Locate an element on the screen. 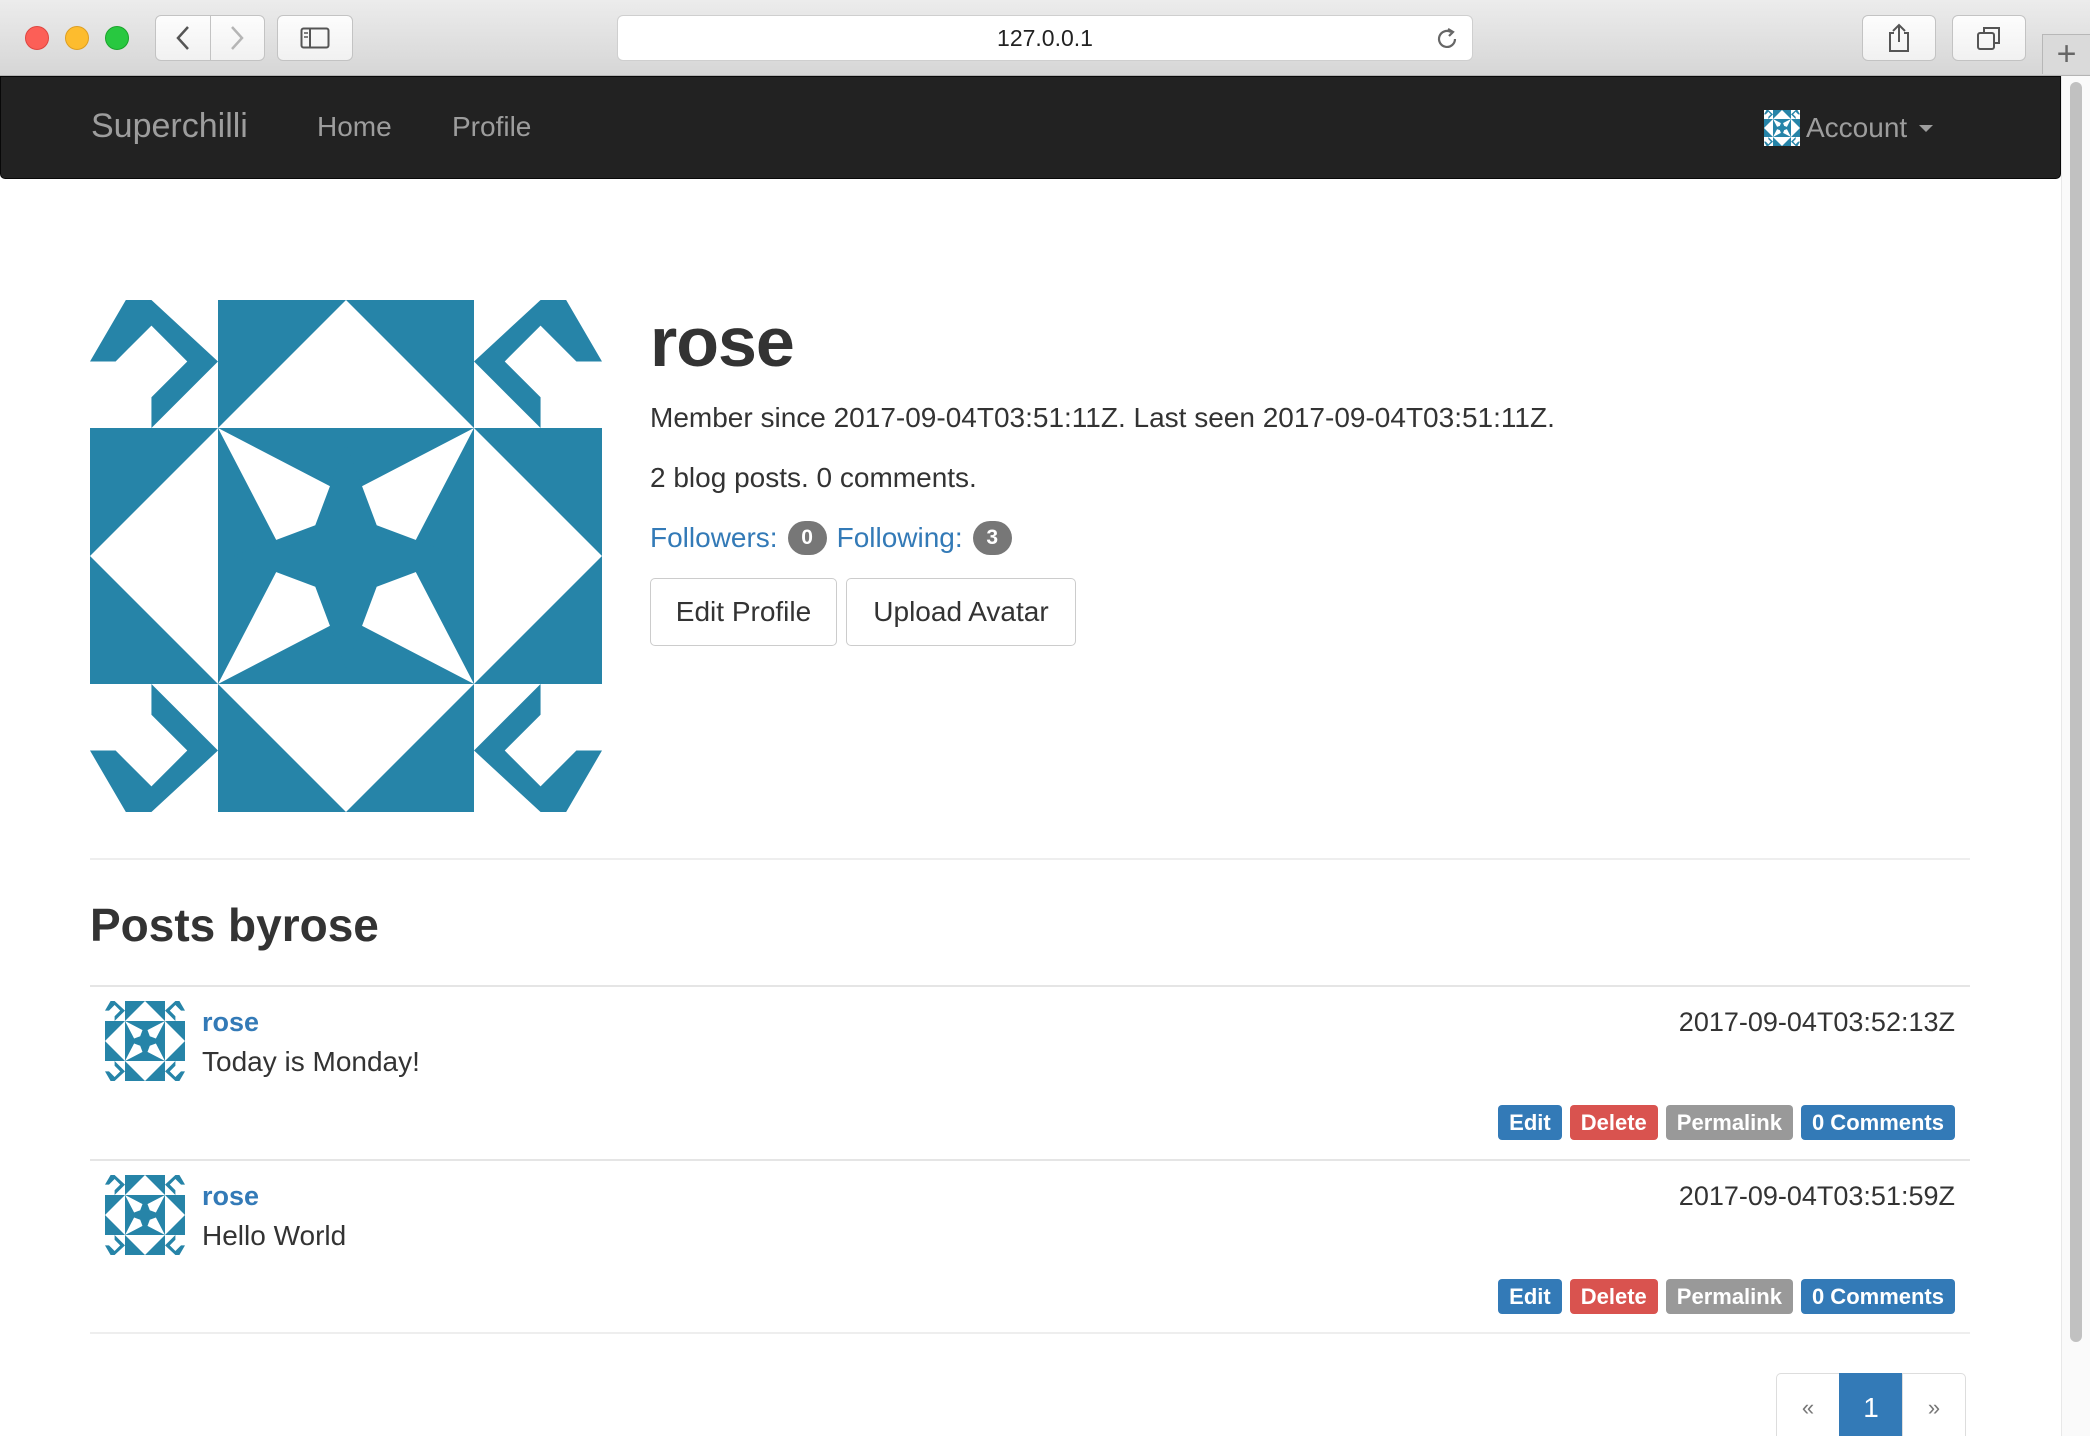 The width and height of the screenshot is (2090, 1436). back-button is located at coordinates (183, 38).